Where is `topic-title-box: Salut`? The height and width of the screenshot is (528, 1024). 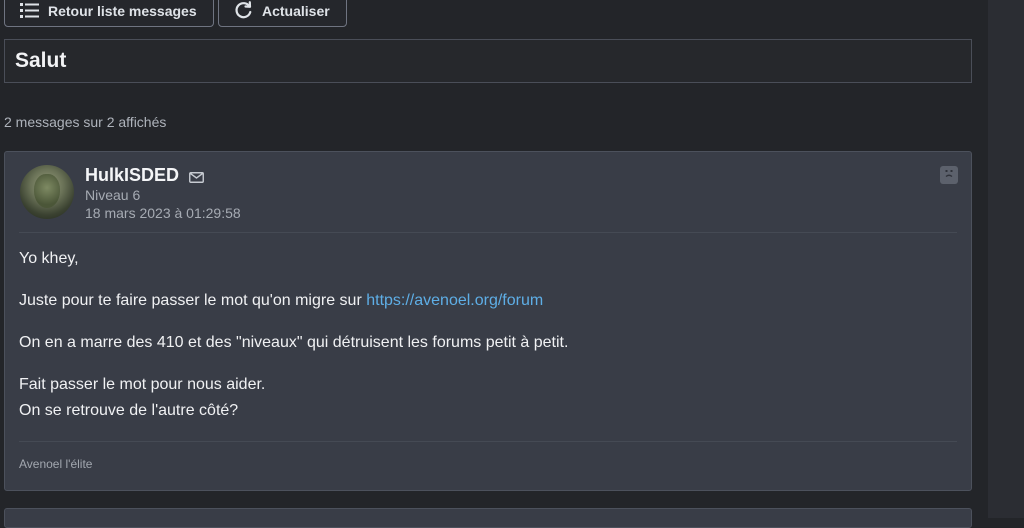 topic-title-box: Salut is located at coordinates (488, 61).